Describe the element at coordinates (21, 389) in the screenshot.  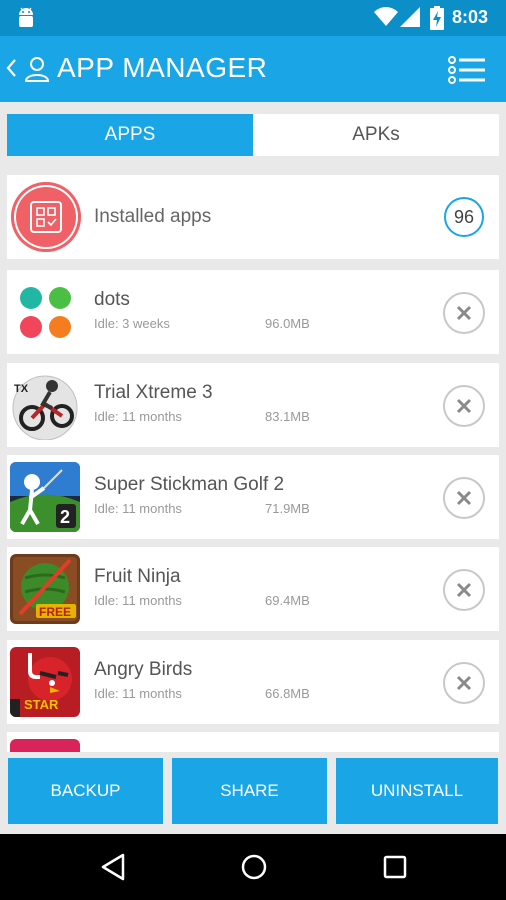
I see `svg-text: TX` at that location.